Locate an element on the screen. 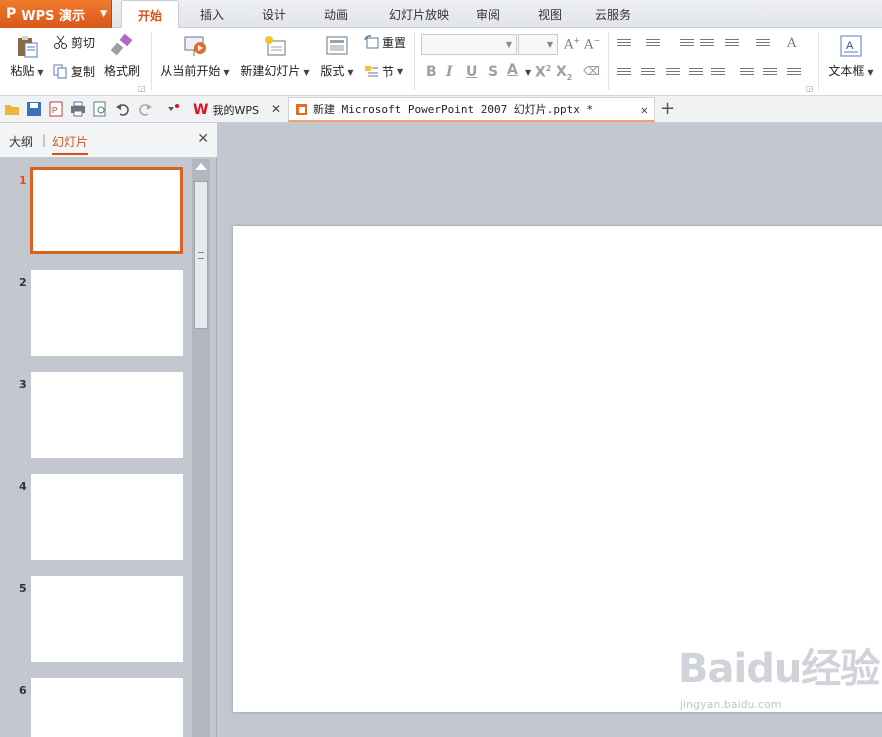 Image resolution: width=882 pixels, height=737 pixels. font-color-caret-icon: ▼ is located at coordinates (528, 72).